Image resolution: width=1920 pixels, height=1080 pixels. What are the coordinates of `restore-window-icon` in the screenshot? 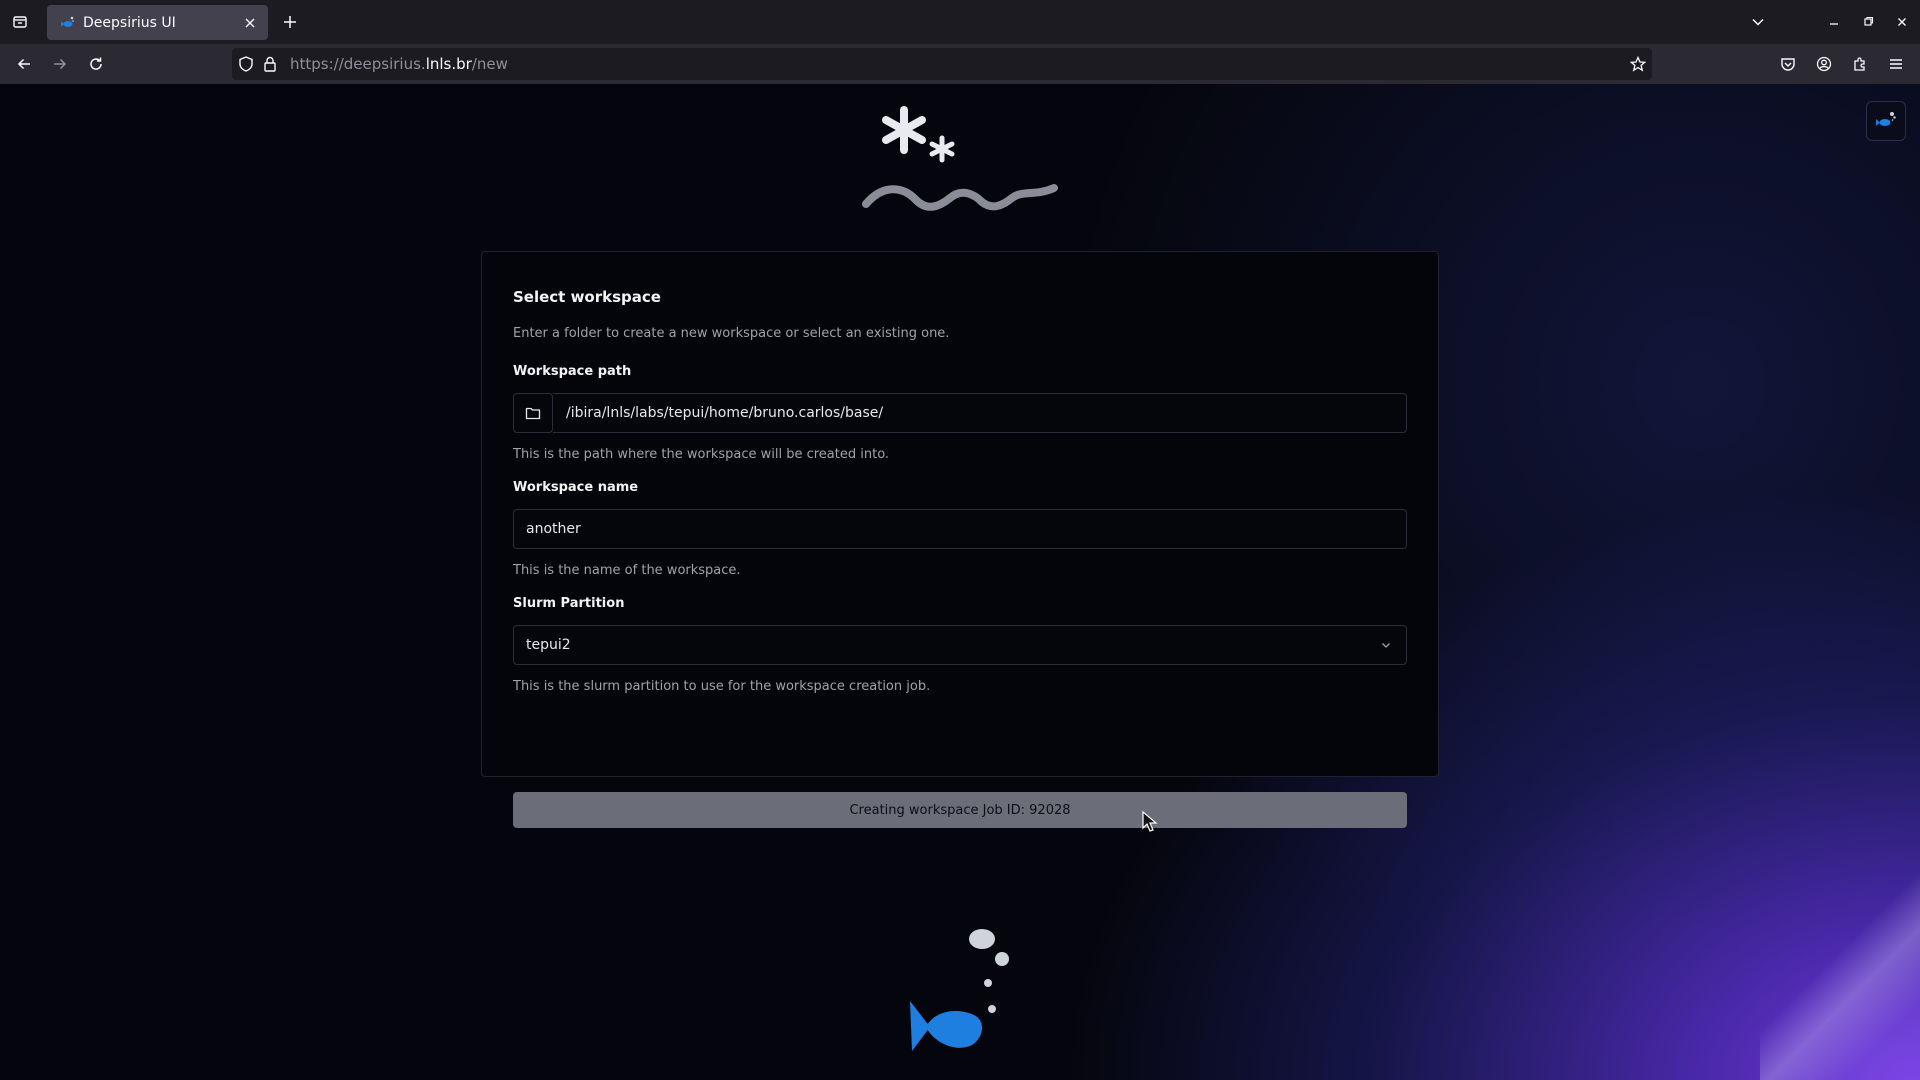 It's located at (1868, 22).